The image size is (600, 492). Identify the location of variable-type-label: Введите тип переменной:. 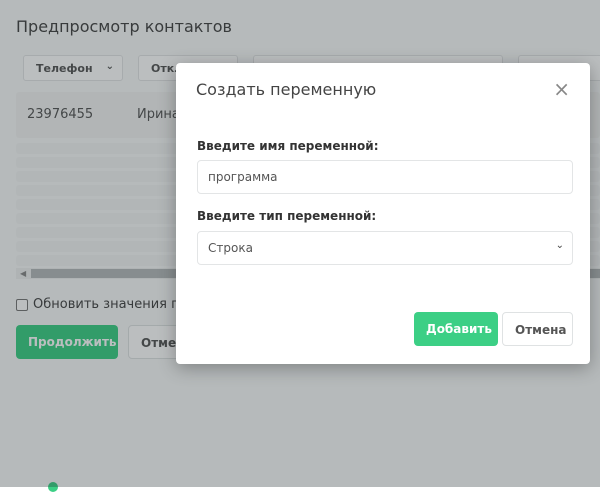
(287, 216).